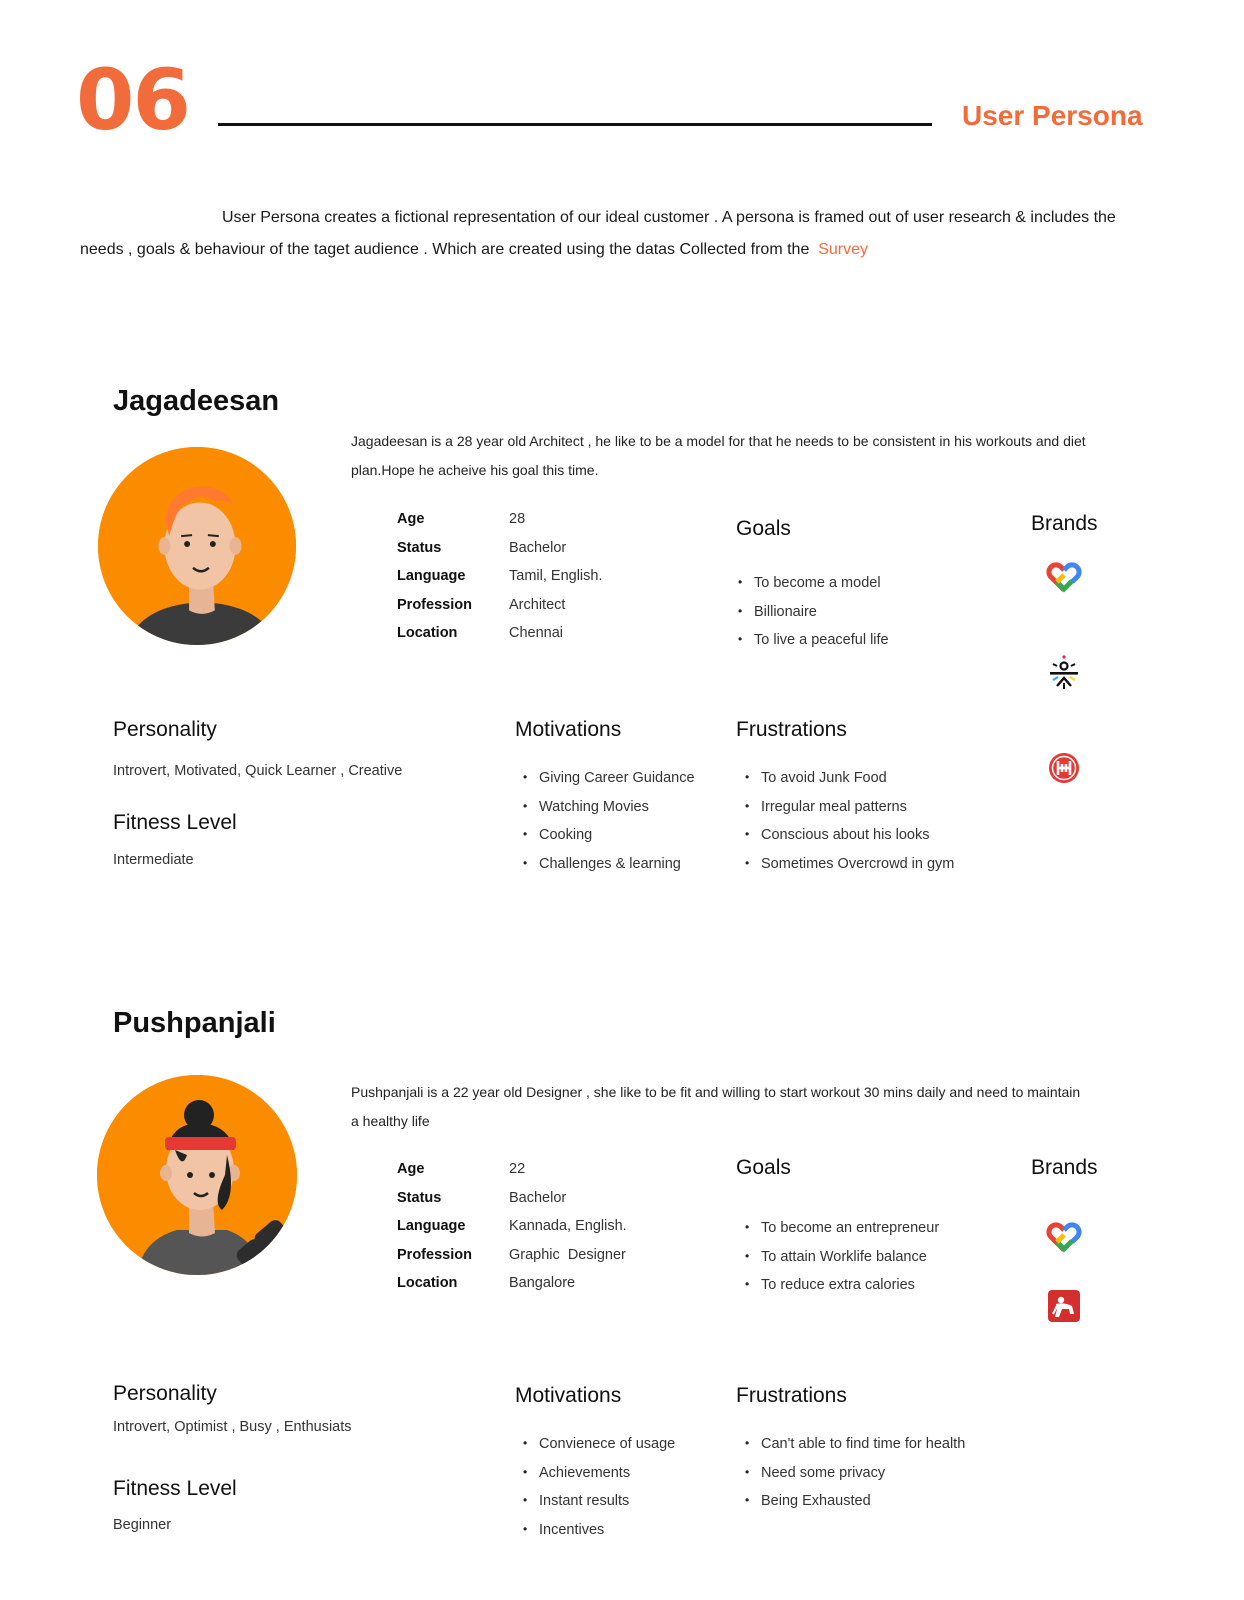  Describe the element at coordinates (547, 525) in the screenshot. I see `fact-row-age: Age 28` at that location.